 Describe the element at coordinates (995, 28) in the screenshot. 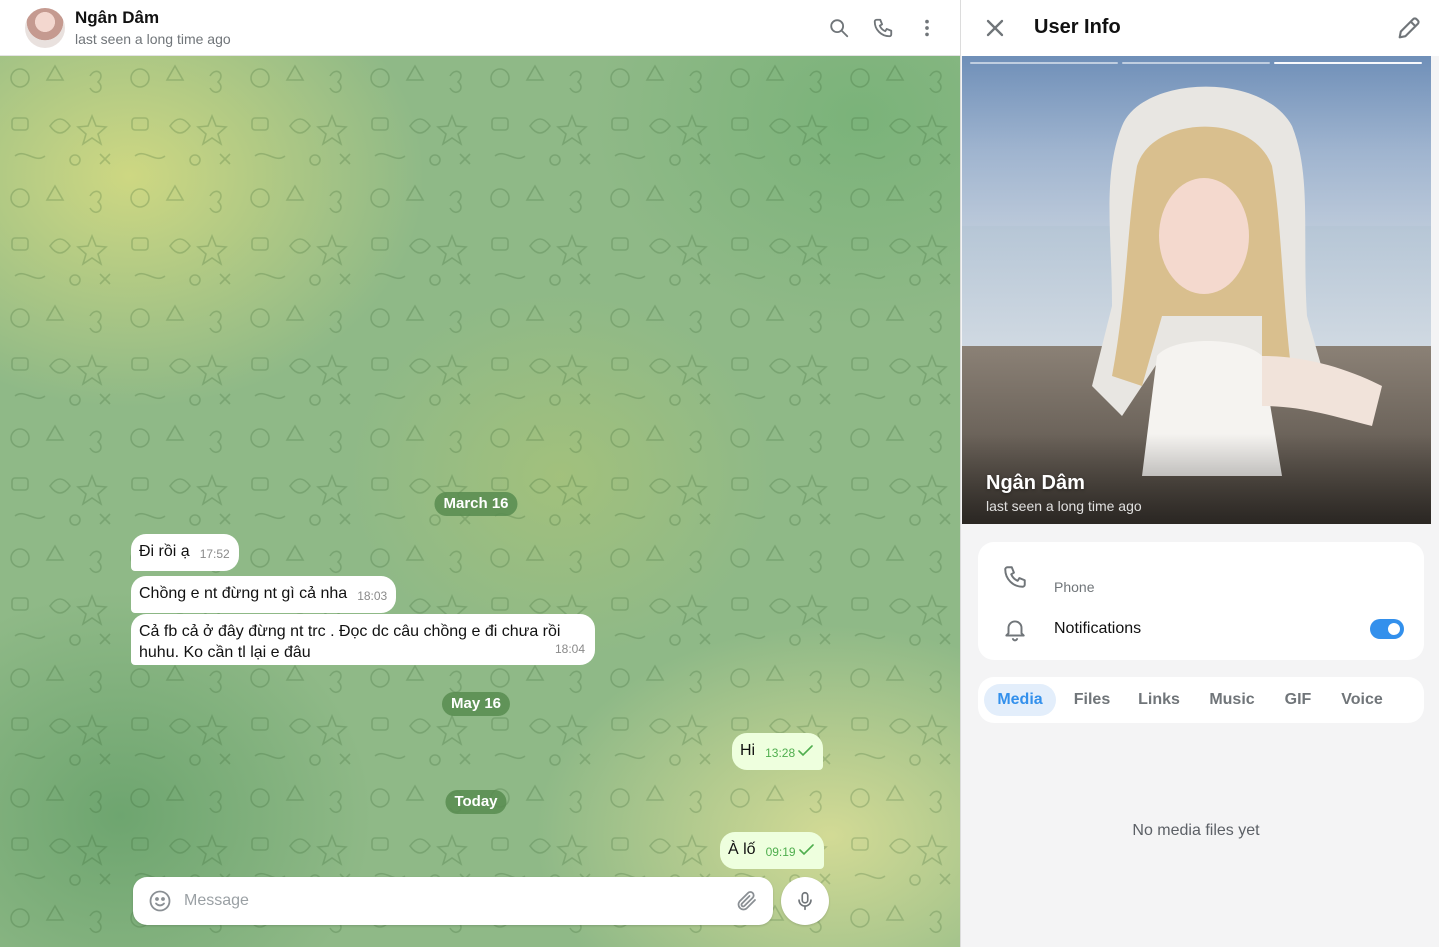

I see `close-icon` at that location.